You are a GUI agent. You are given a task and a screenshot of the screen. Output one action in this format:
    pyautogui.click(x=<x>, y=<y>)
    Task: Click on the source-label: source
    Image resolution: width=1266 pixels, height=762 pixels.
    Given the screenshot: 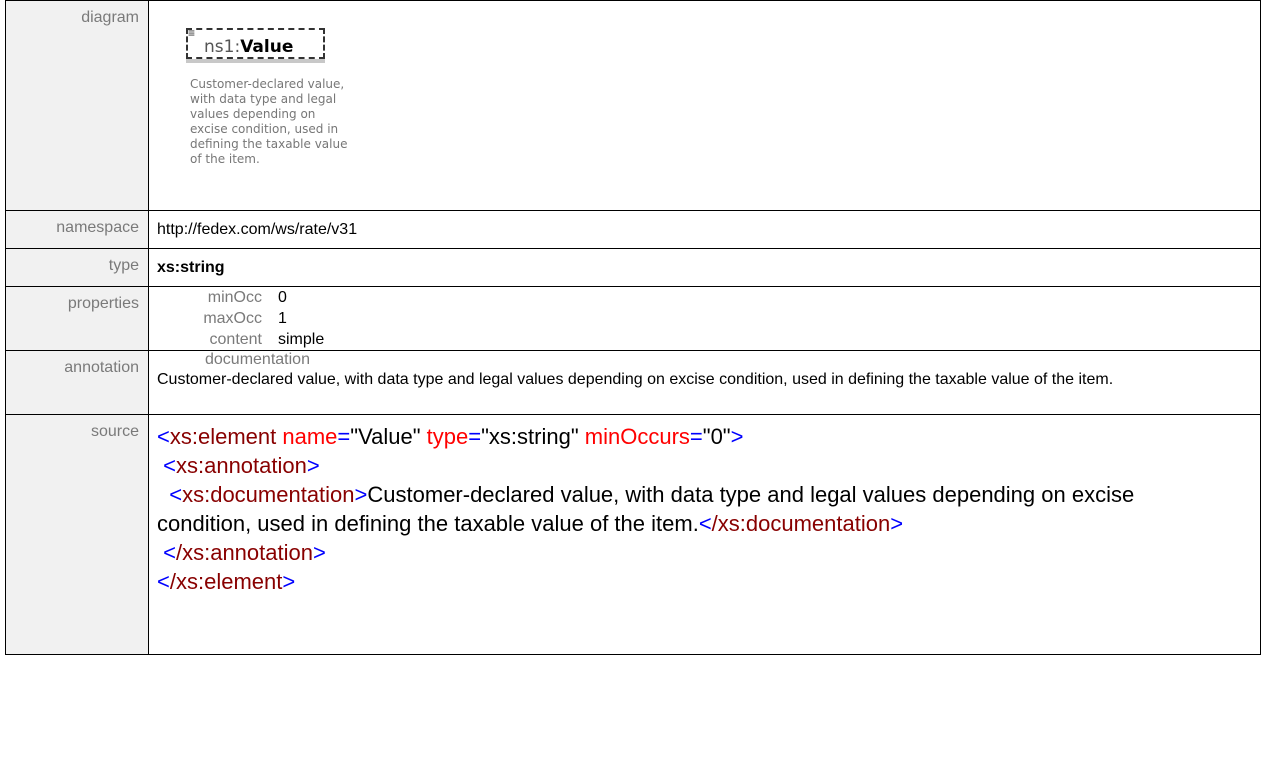 What is the action you would take?
    pyautogui.click(x=77, y=534)
    